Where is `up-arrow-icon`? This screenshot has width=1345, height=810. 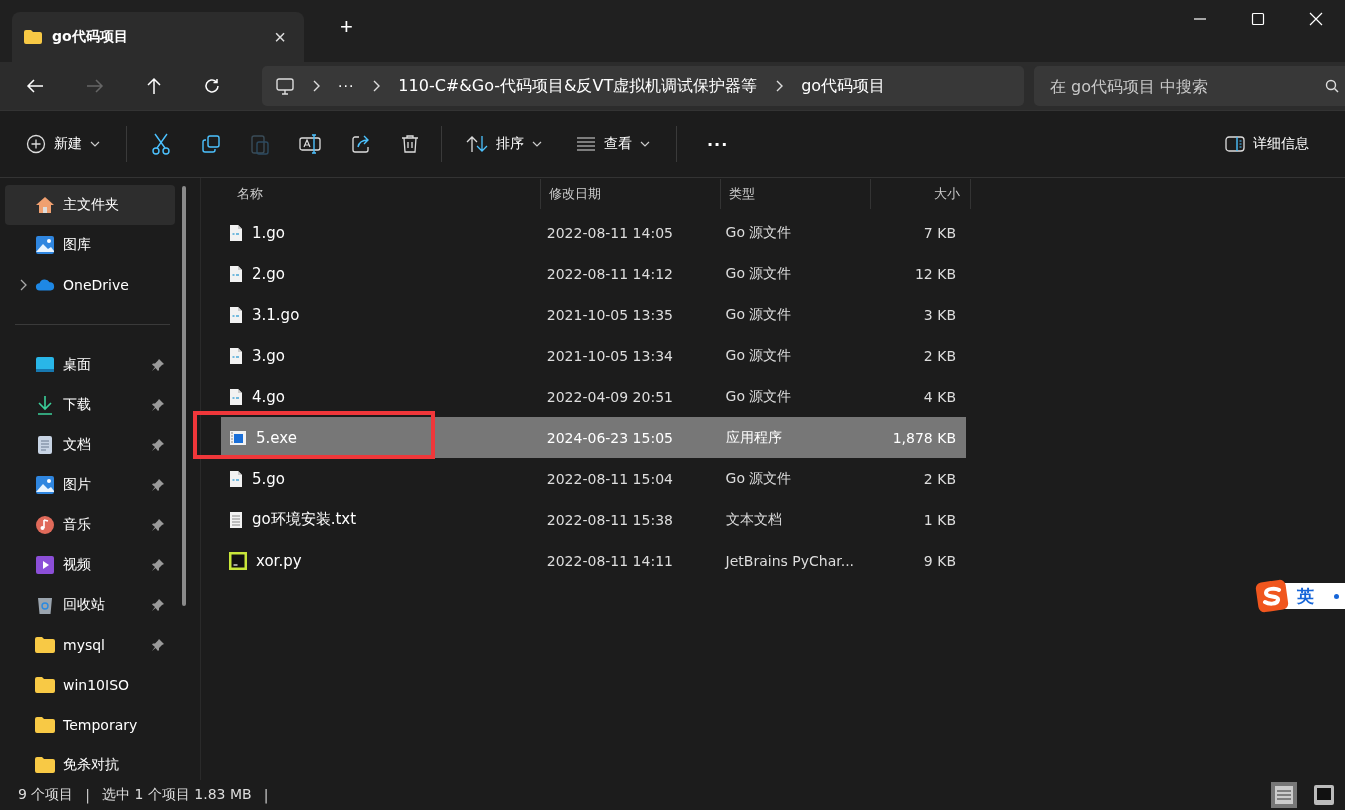
up-arrow-icon is located at coordinates (154, 86).